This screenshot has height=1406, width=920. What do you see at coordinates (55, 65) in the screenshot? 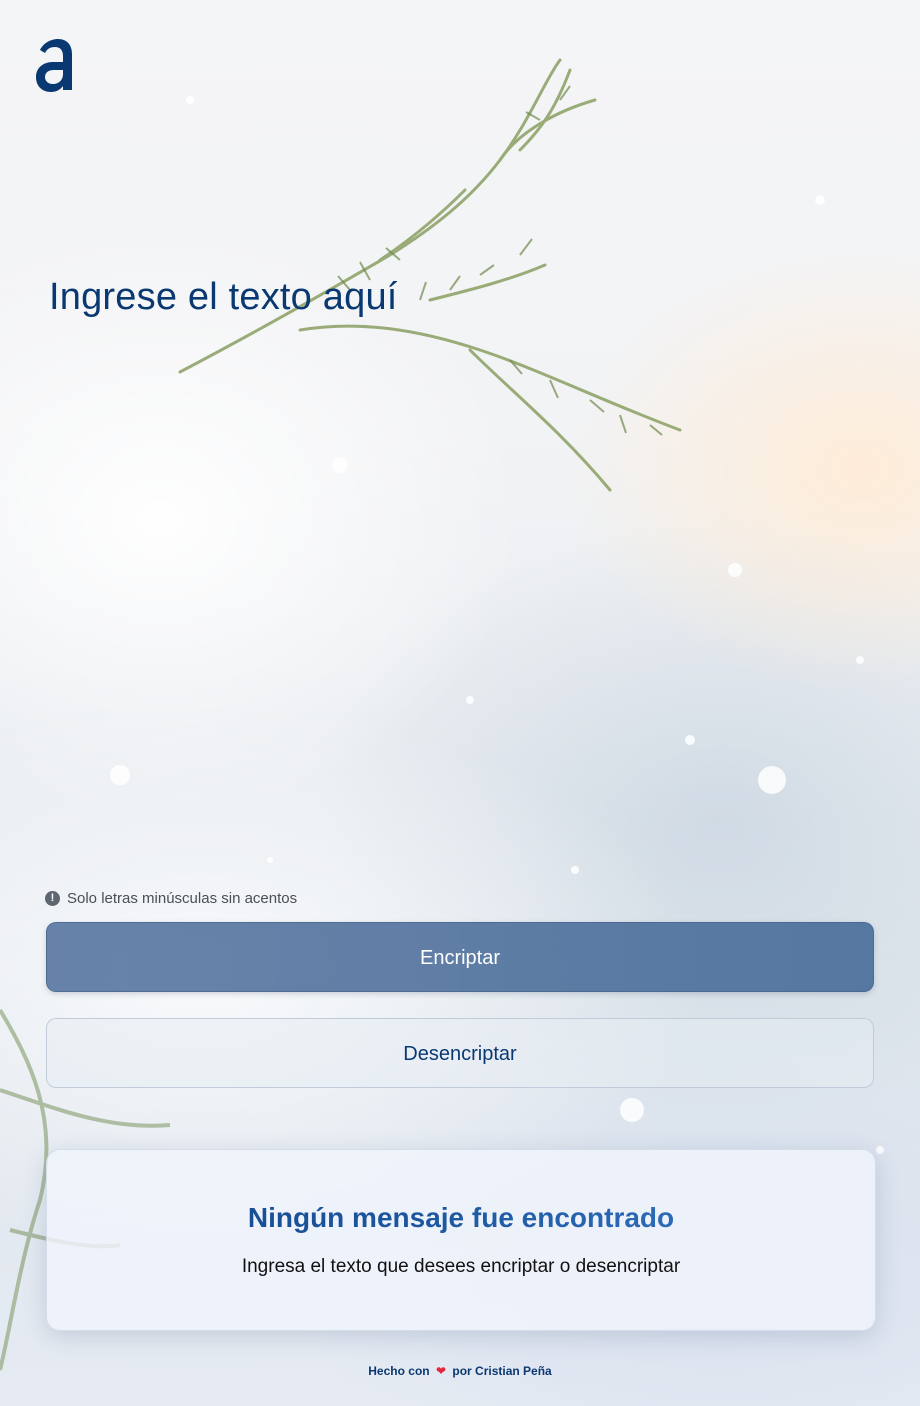
I see `alura-a-logo-icon` at bounding box center [55, 65].